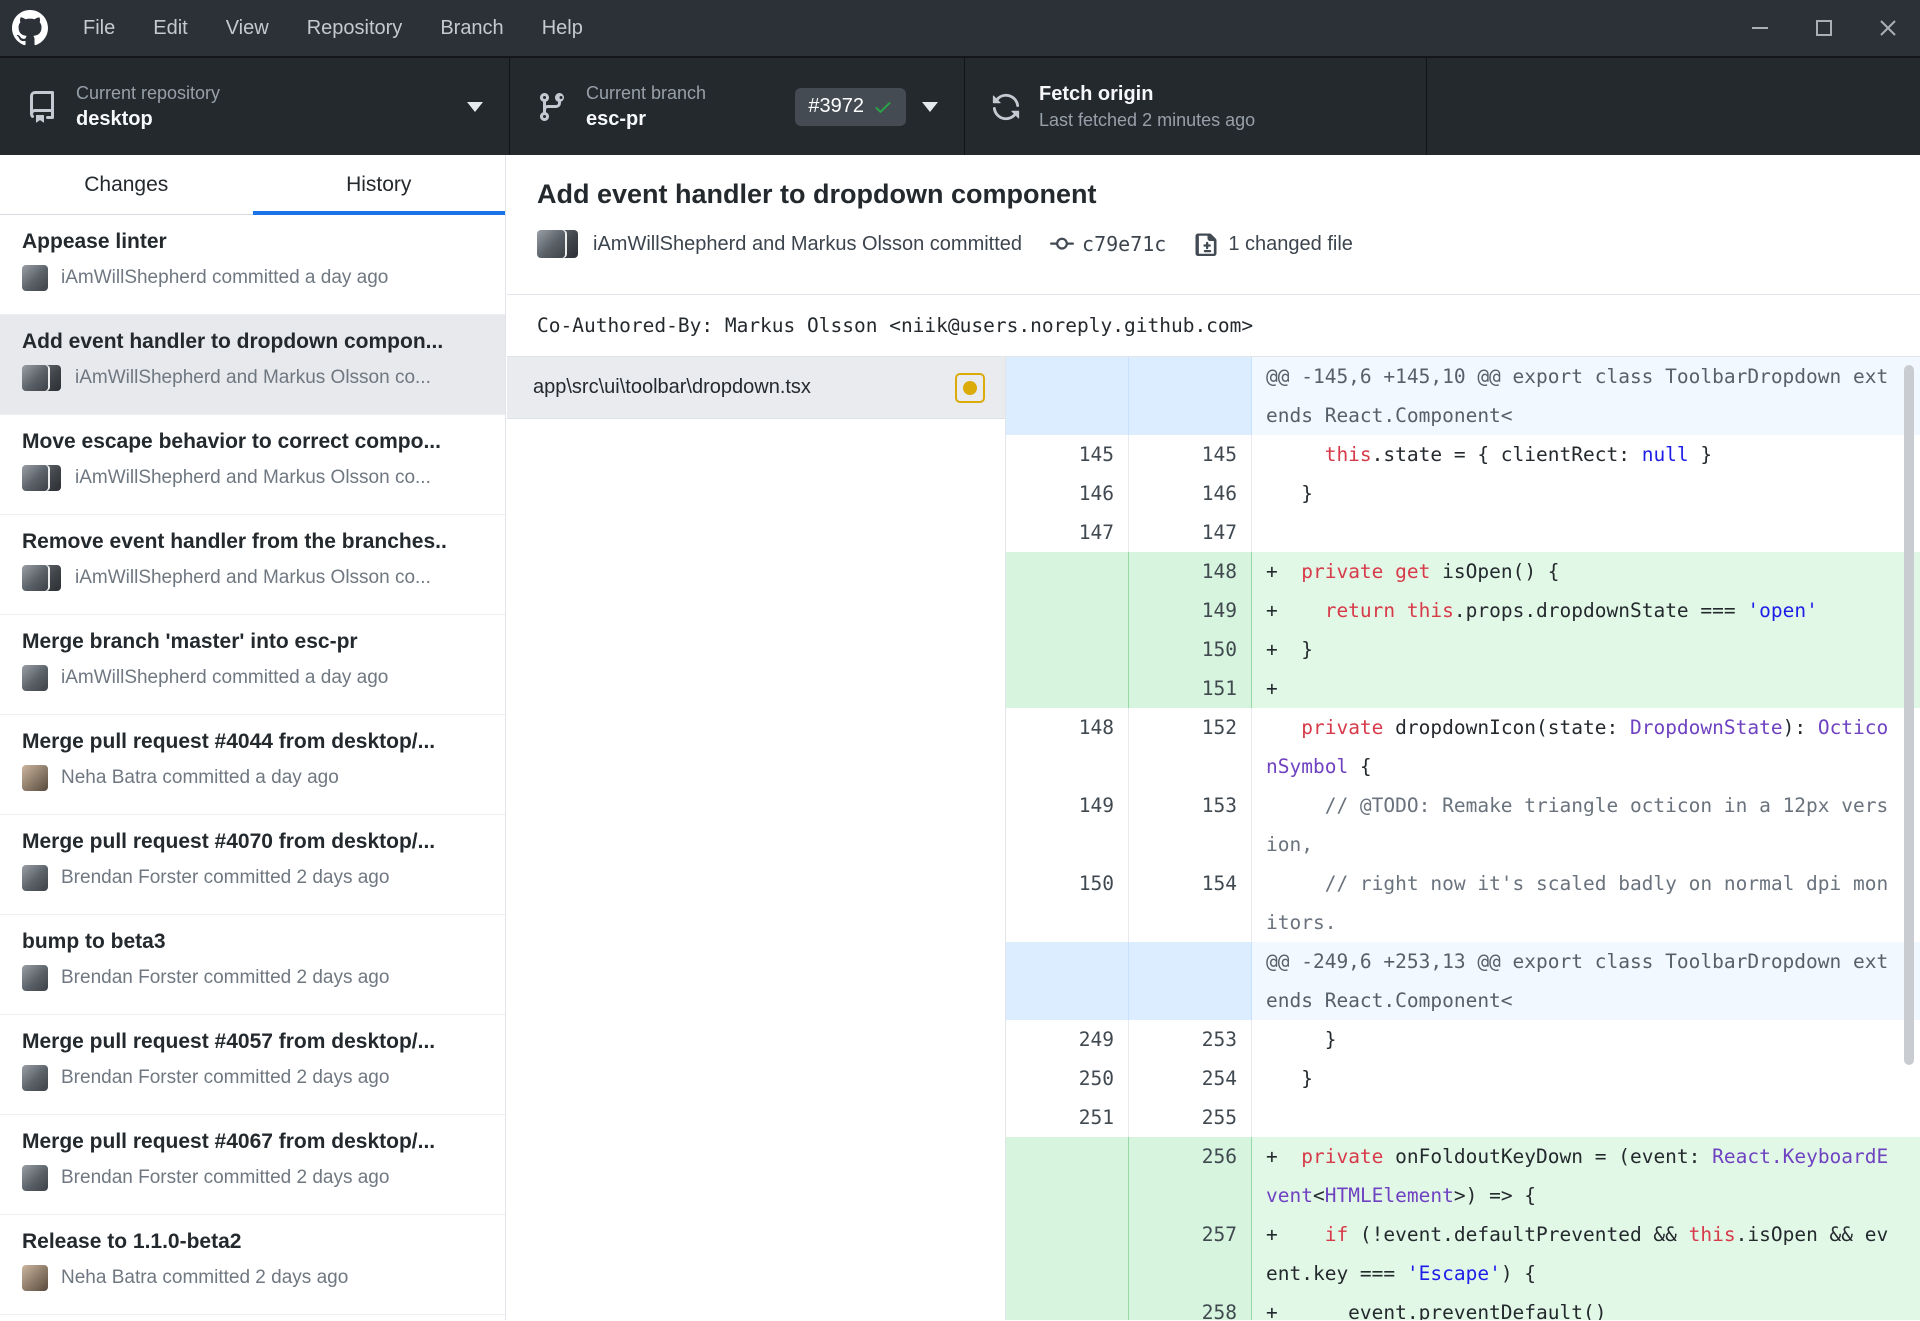 The width and height of the screenshot is (1920, 1321). Describe the element at coordinates (1196, 106) in the screenshot. I see `fetch-origin-button: Fetch origin Last fetched 2 minutes ago` at that location.